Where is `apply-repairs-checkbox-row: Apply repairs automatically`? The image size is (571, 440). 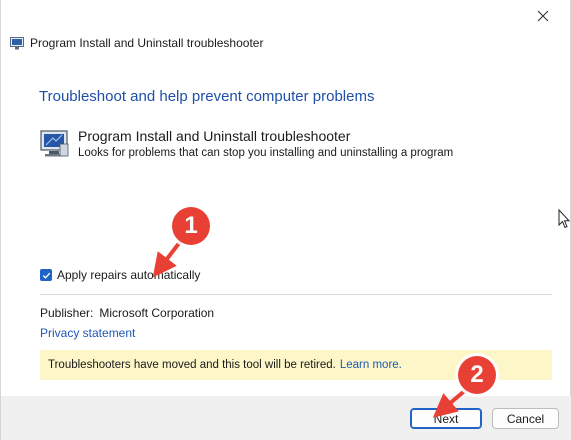
apply-repairs-checkbox-row: Apply repairs automatically is located at coordinates (120, 275).